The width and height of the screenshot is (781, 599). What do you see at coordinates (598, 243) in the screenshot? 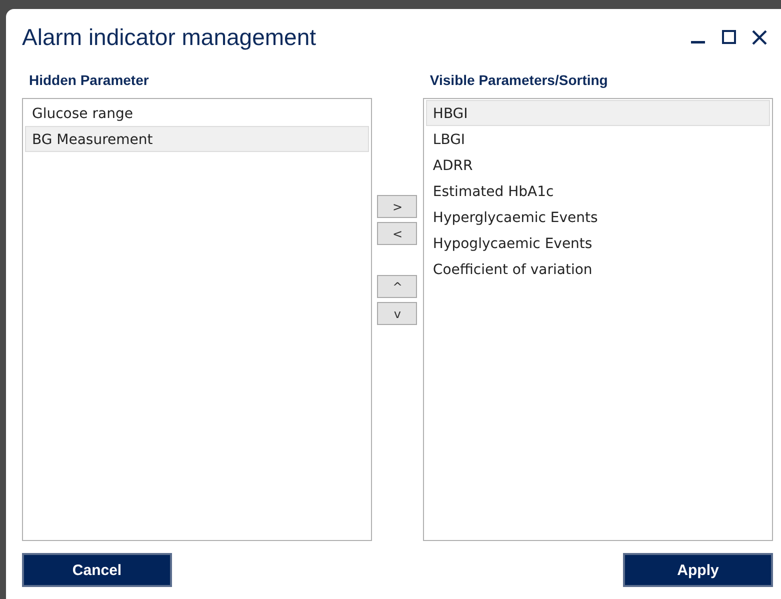
I see `list-item: Hypoglycaemic Events` at bounding box center [598, 243].